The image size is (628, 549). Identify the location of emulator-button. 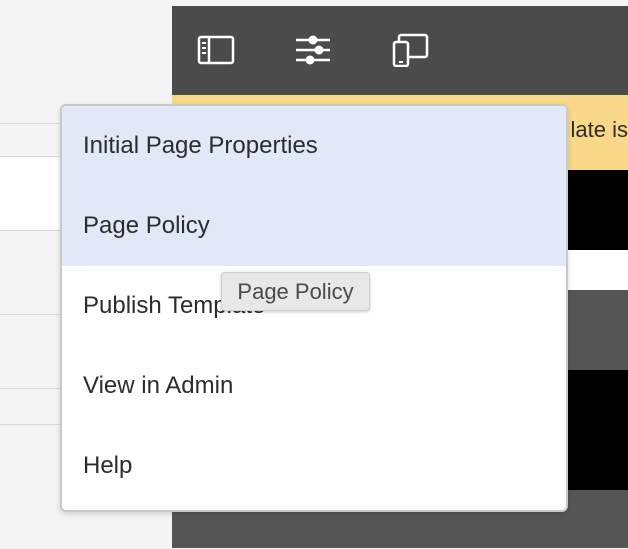
(410, 50).